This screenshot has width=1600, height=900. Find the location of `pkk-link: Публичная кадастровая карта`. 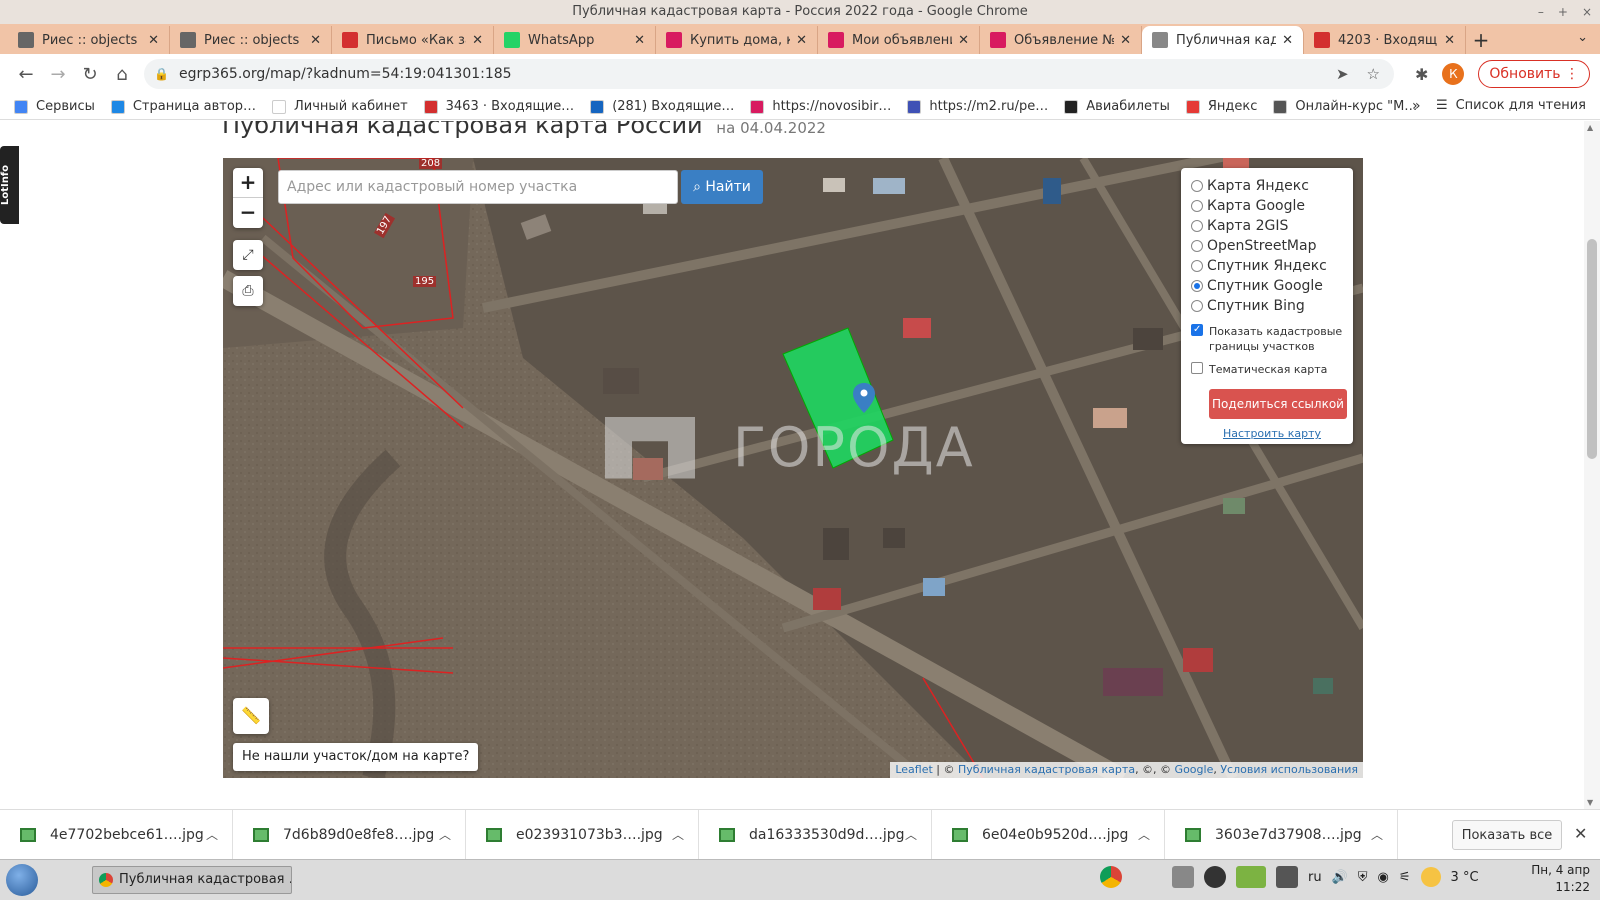

pkk-link: Публичная кадастровая карта is located at coordinates (1046, 769).